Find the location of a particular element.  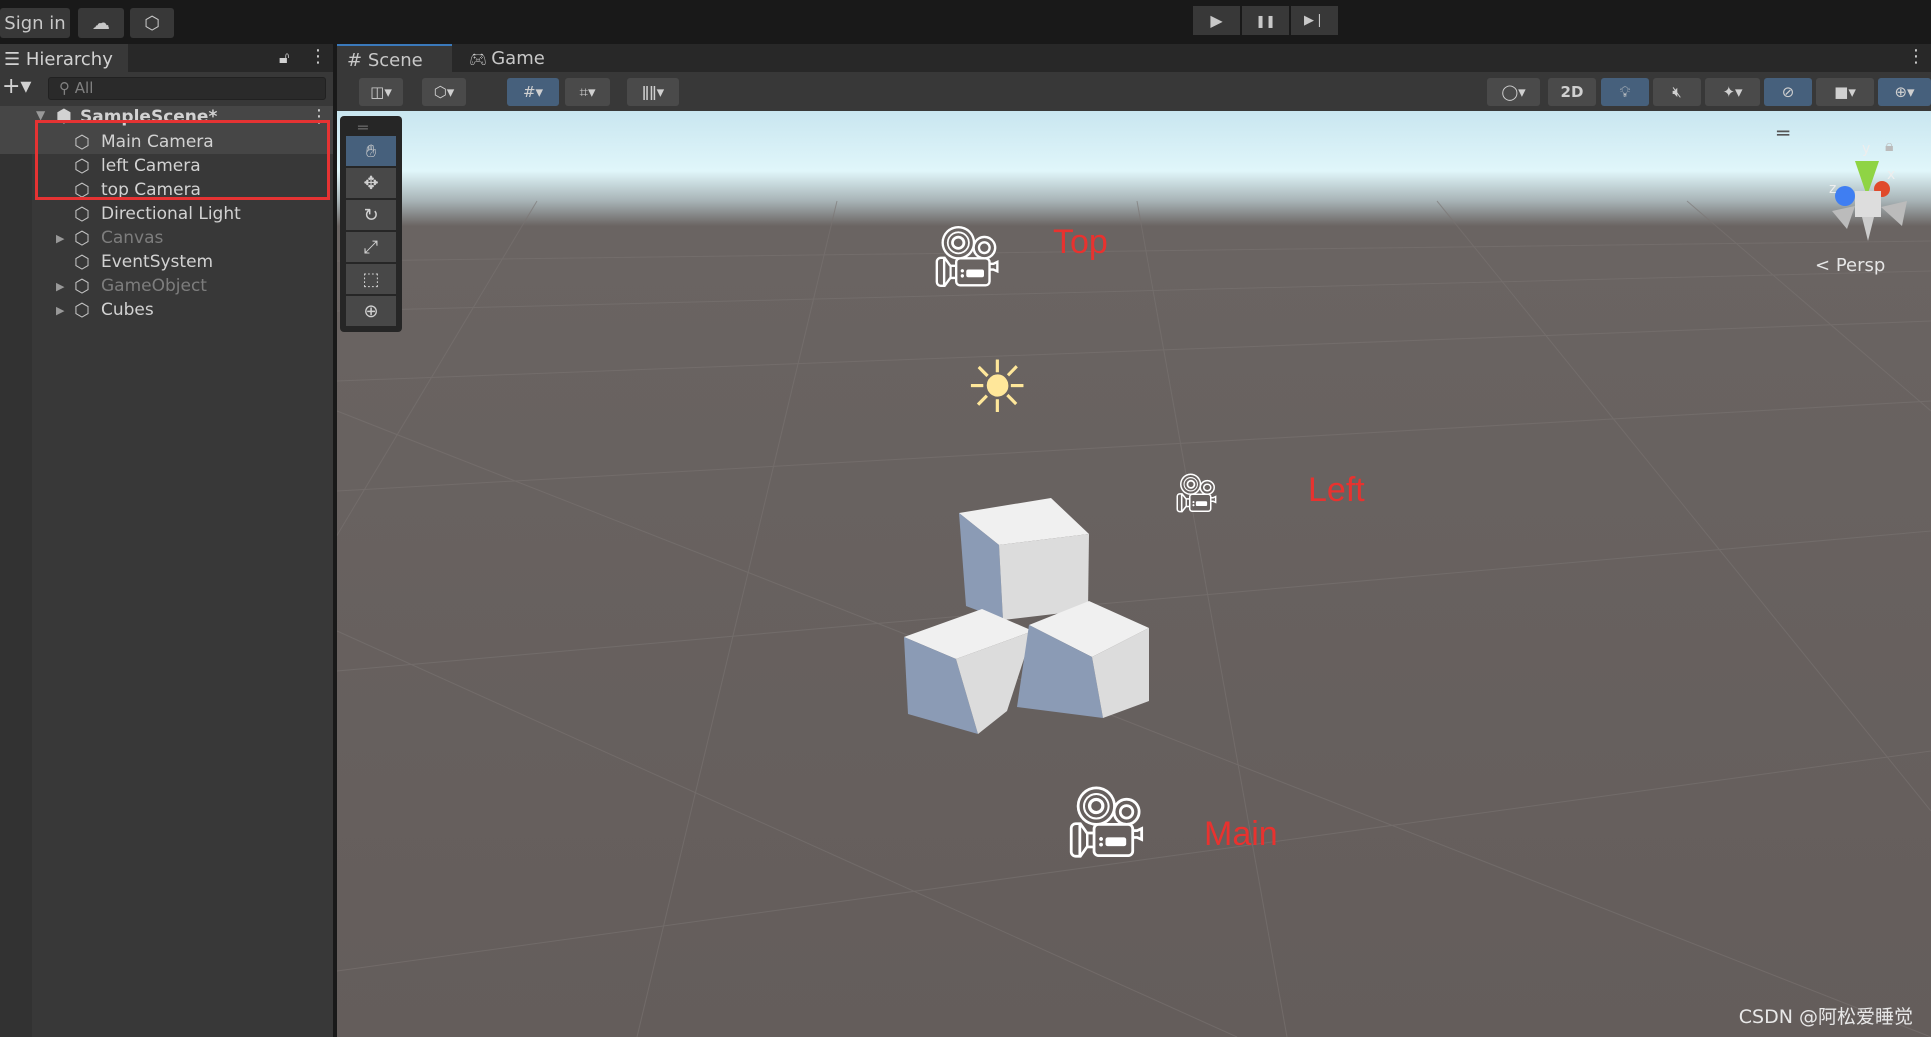

top-bar: Sign in ☁ ⬡ ▶ ❚❚ ▶❘ is located at coordinates (965, 22).